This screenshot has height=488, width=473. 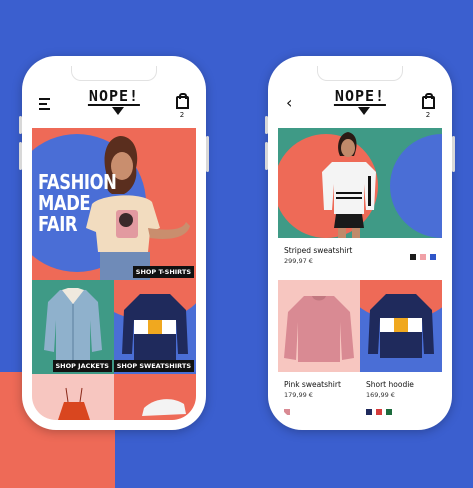 I want to click on back-arrow-icon: ‹, so click(x=289, y=102).